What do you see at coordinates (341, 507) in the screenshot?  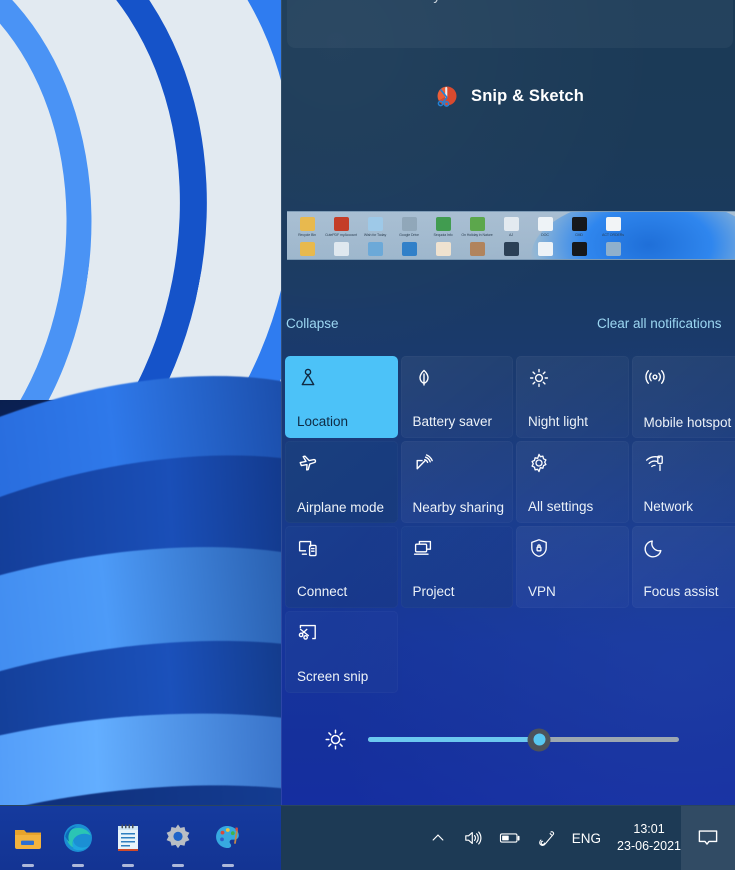 I see `quick-action-label: Airplane mode` at bounding box center [341, 507].